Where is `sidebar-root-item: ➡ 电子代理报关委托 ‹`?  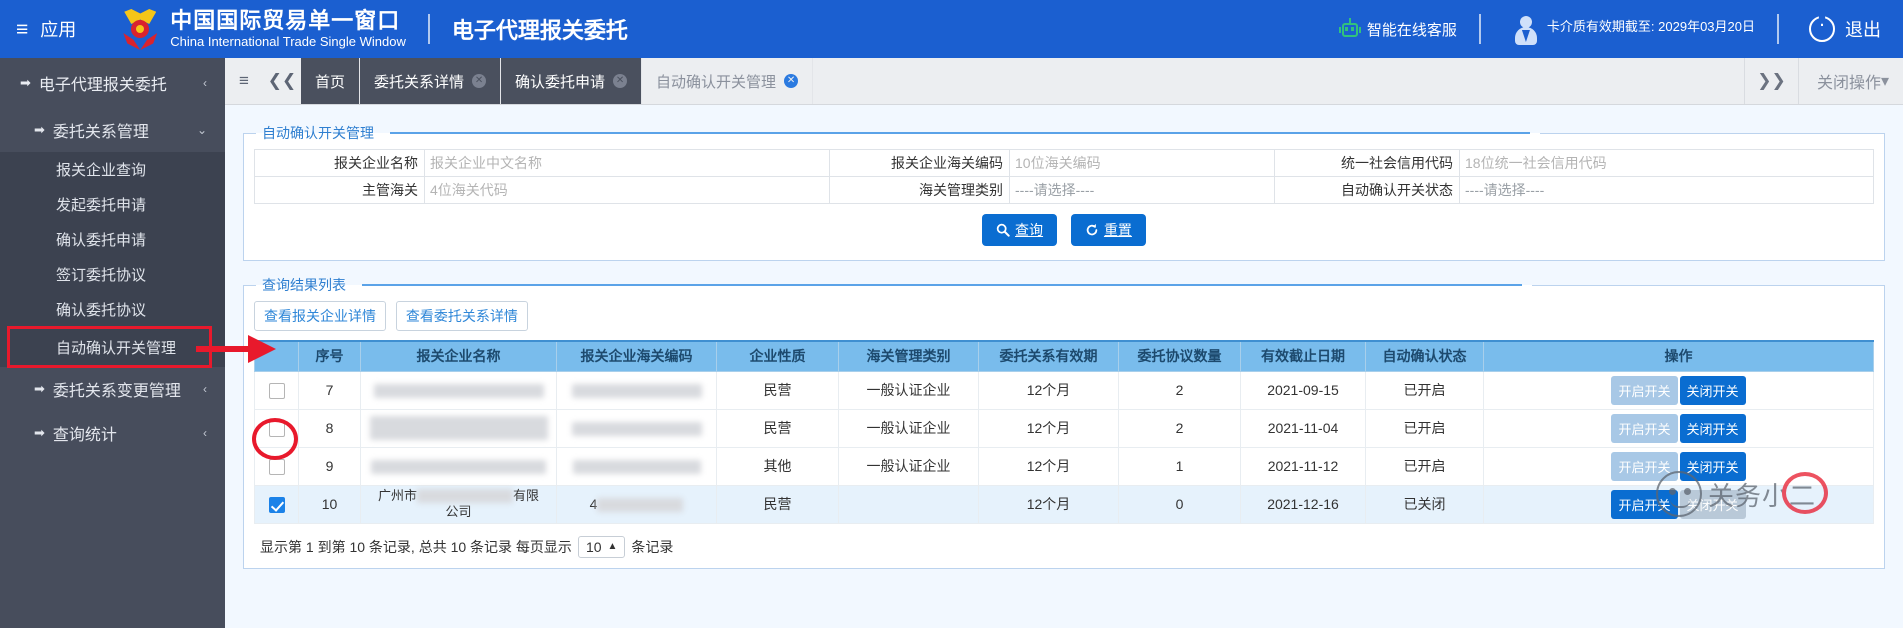
sidebar-root-item: ➡ 电子代理报关委托 ‹ is located at coordinates (112, 83).